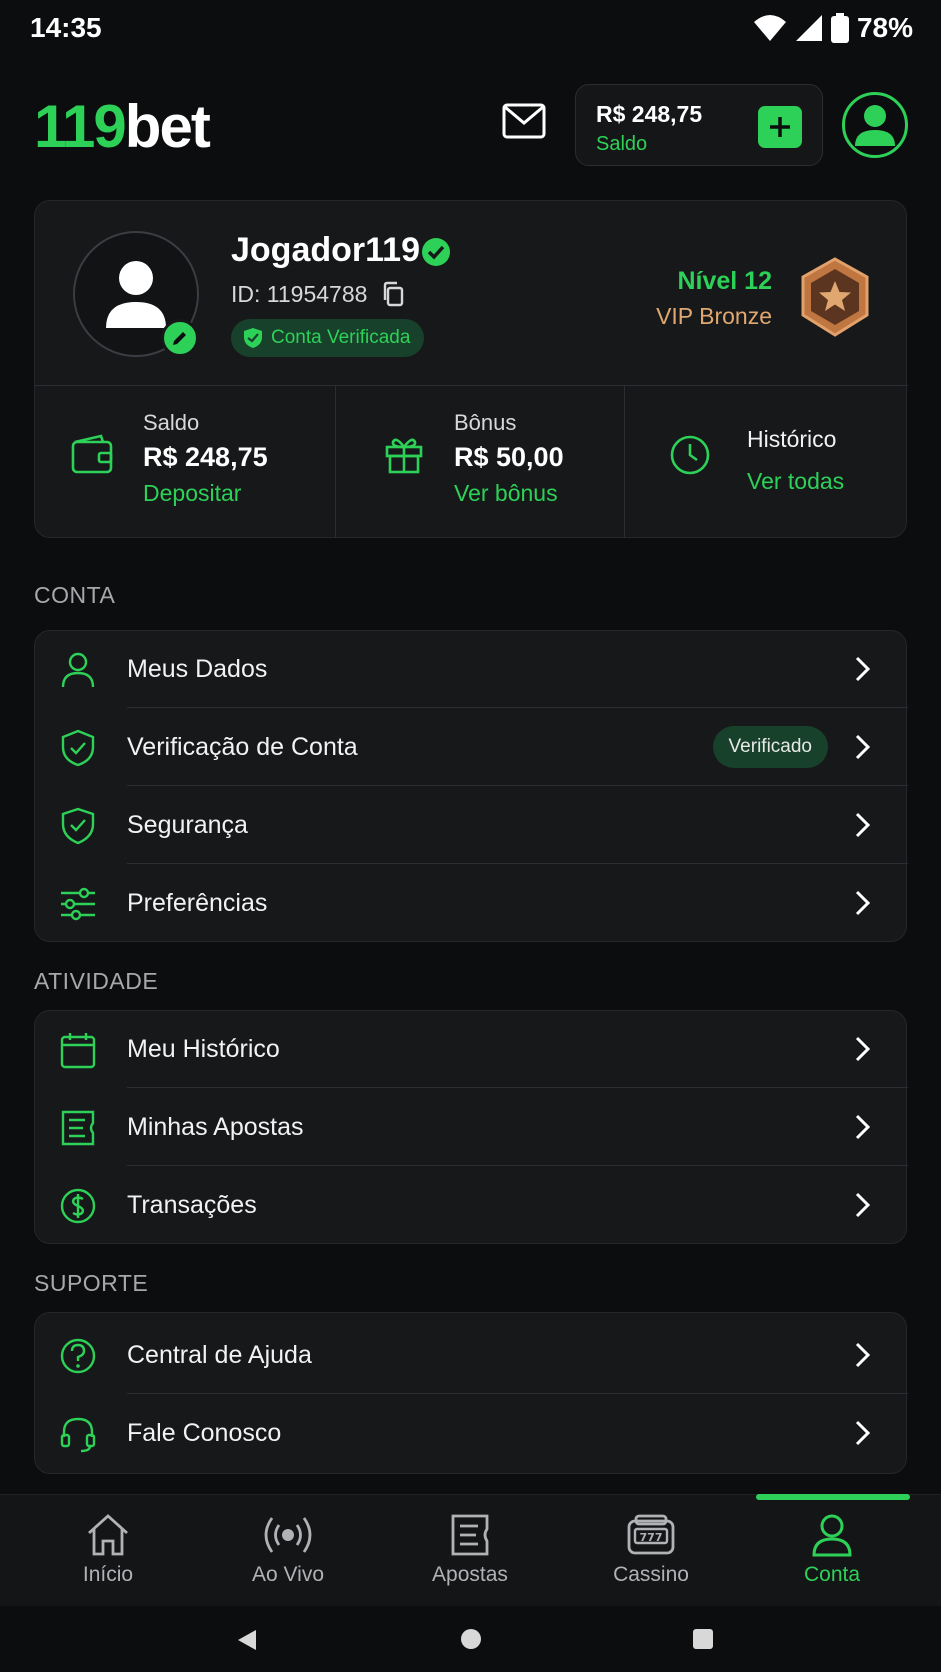  What do you see at coordinates (714, 316) in the screenshot?
I see `vip-tier: VIP Bronze` at bounding box center [714, 316].